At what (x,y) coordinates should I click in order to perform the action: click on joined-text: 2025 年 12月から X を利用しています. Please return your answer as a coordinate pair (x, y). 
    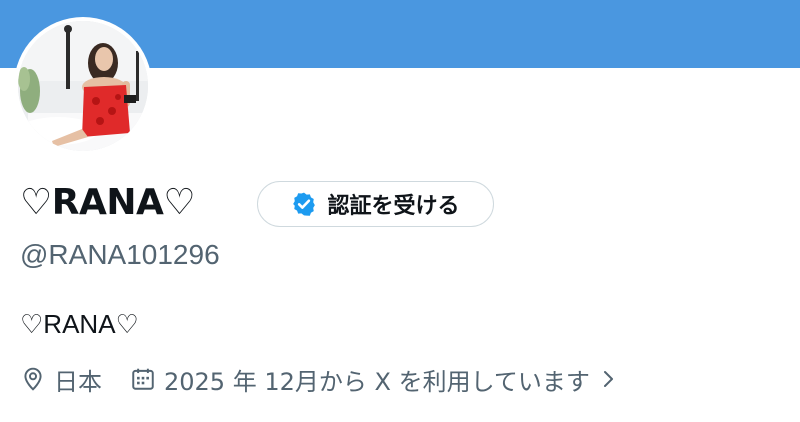
    Looking at the image, I should click on (377, 381).